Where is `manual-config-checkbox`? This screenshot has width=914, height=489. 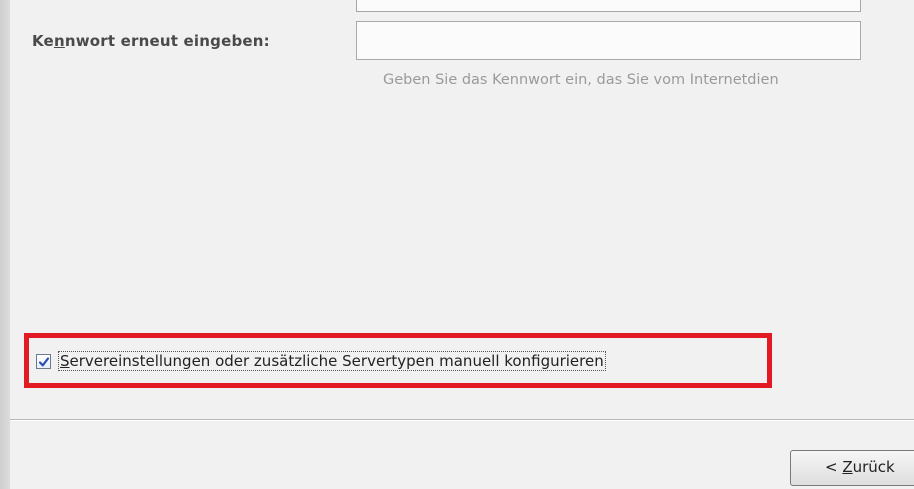
manual-config-checkbox is located at coordinates (43, 361).